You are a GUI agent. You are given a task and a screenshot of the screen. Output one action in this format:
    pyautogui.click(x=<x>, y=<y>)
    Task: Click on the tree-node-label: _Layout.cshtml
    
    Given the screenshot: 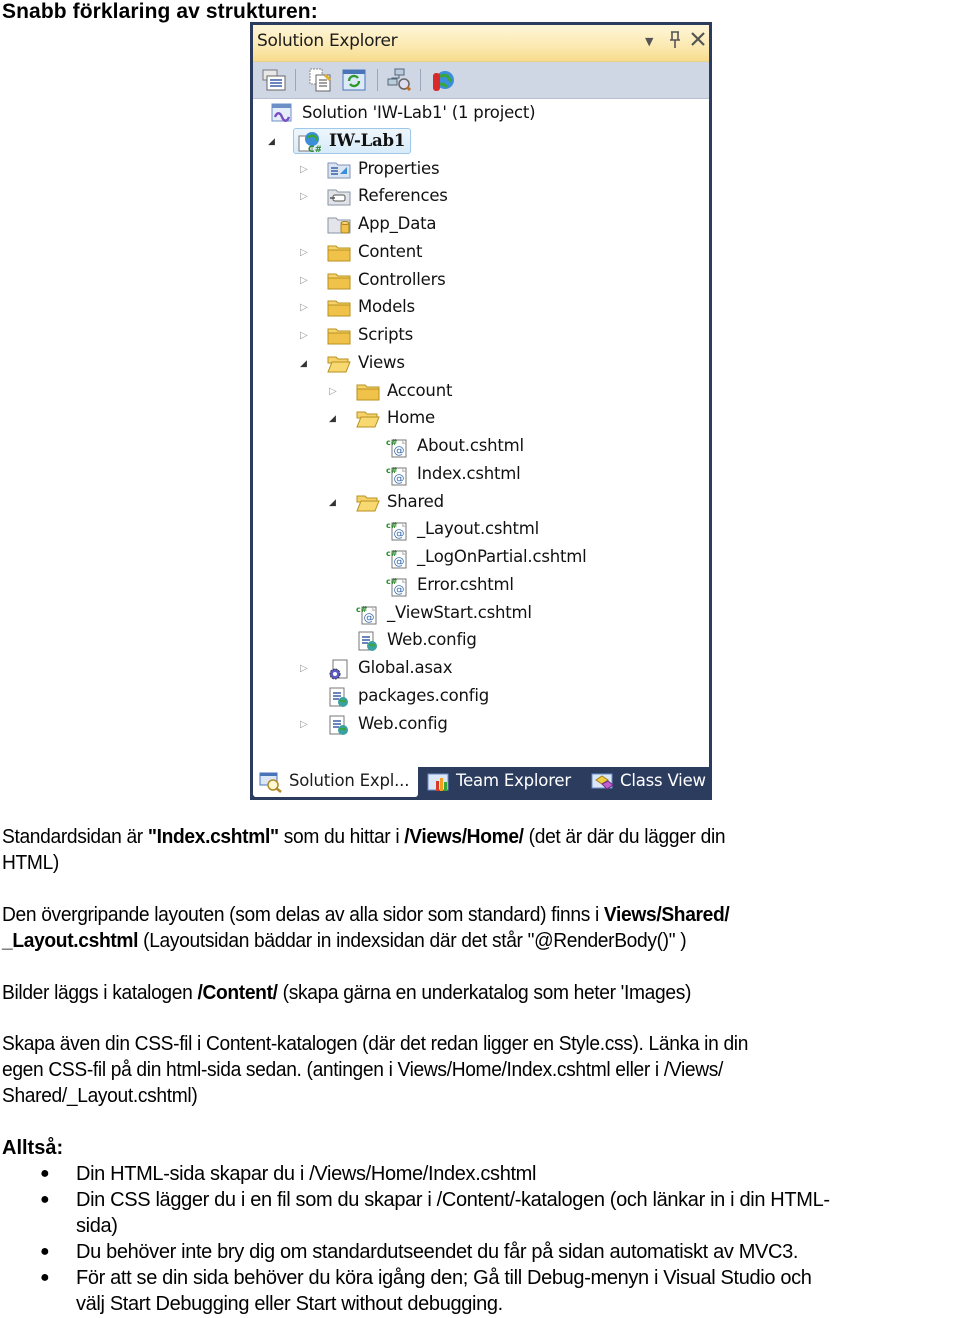 What is the action you would take?
    pyautogui.click(x=478, y=529)
    